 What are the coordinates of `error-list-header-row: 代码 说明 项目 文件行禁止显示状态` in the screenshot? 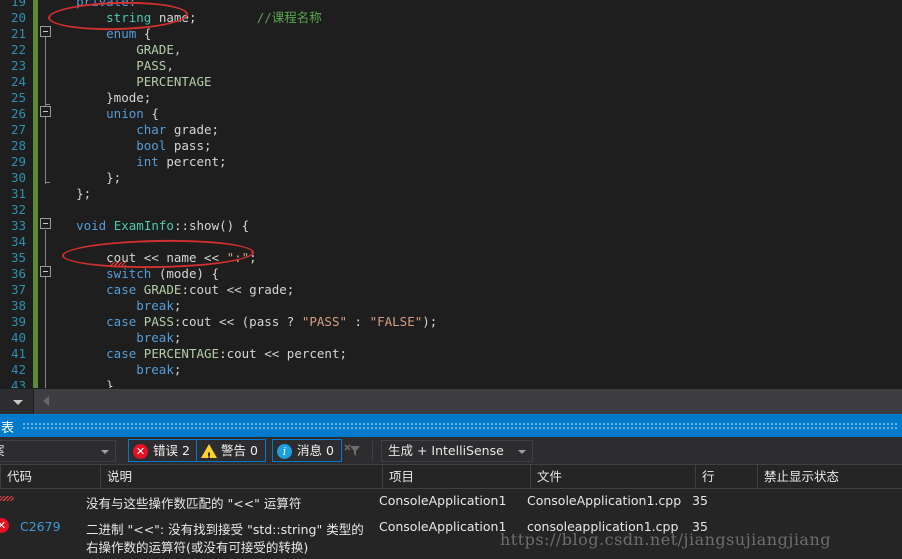 It's located at (451, 477).